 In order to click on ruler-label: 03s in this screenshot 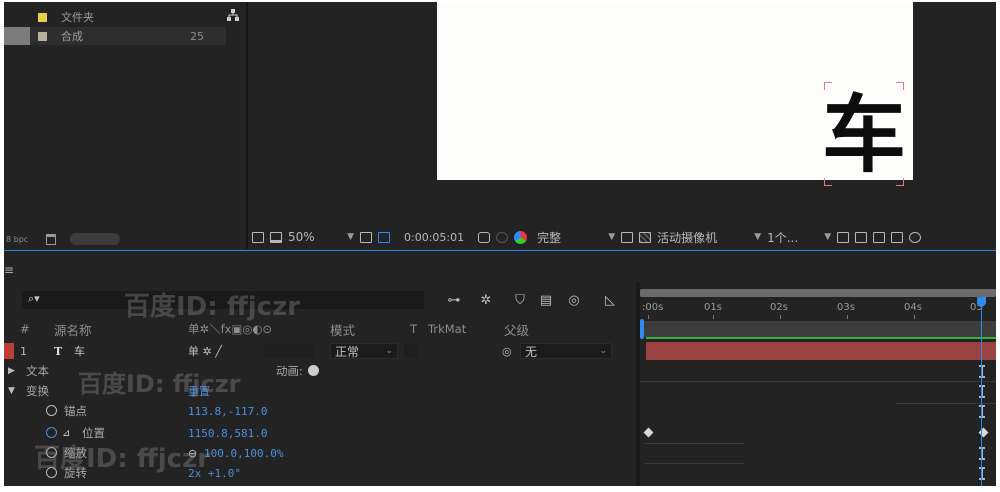, I will do `click(846, 307)`.